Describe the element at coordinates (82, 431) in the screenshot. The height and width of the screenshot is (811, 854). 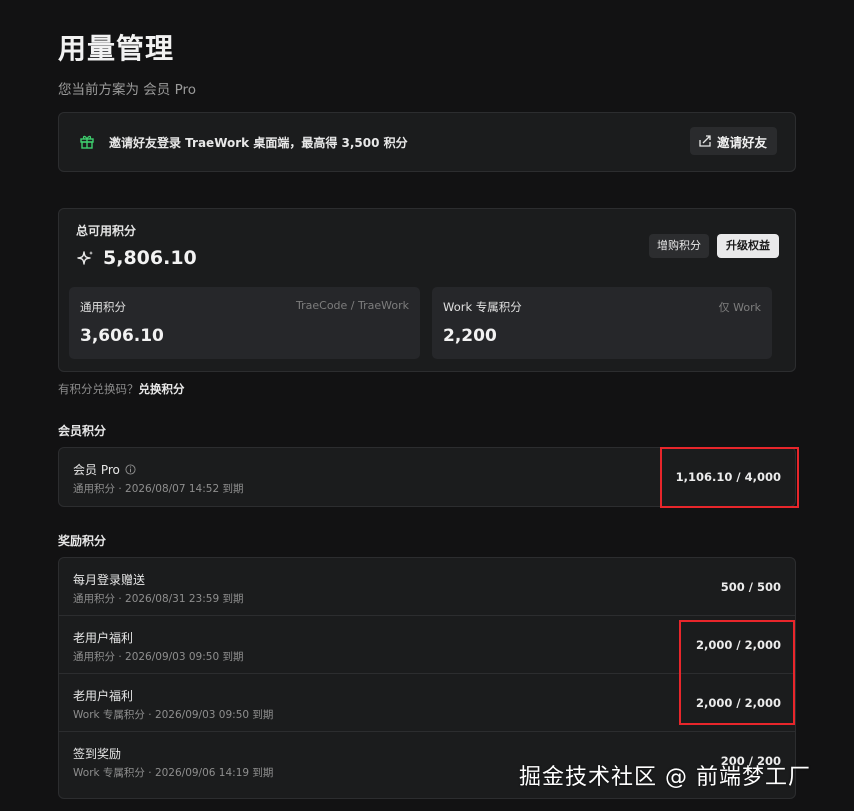
I see `member-points-heading: 会员积分` at that location.